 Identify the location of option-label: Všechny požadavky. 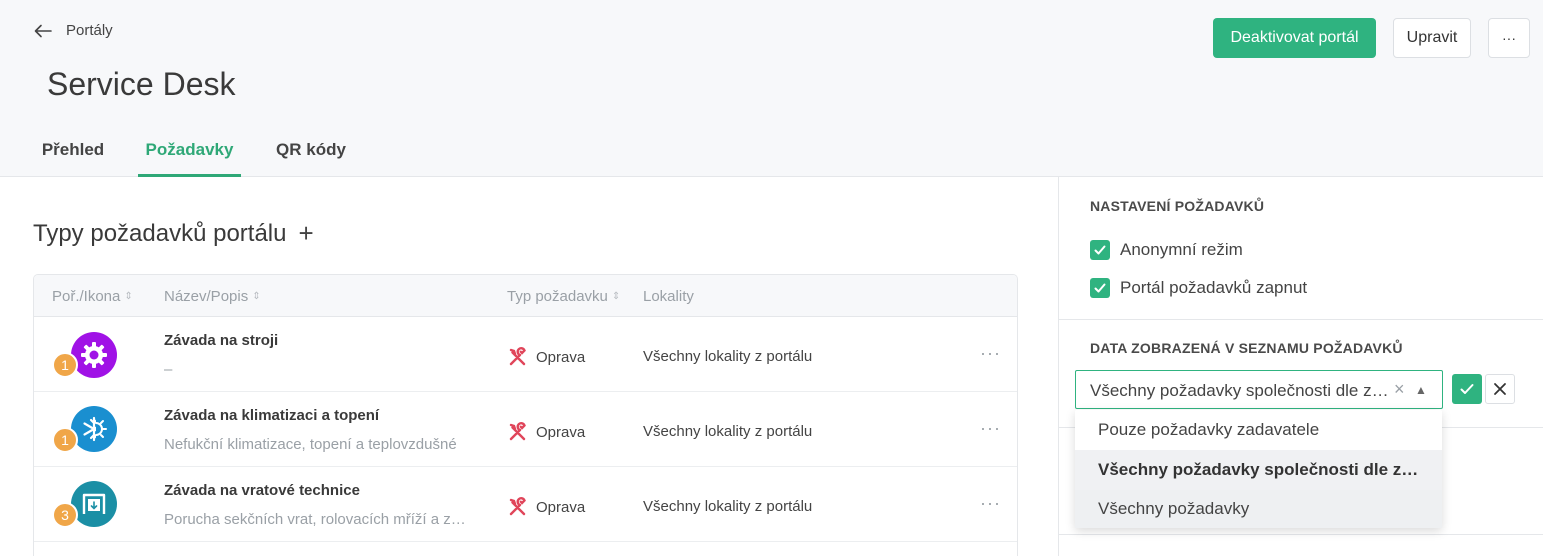
(1174, 508).